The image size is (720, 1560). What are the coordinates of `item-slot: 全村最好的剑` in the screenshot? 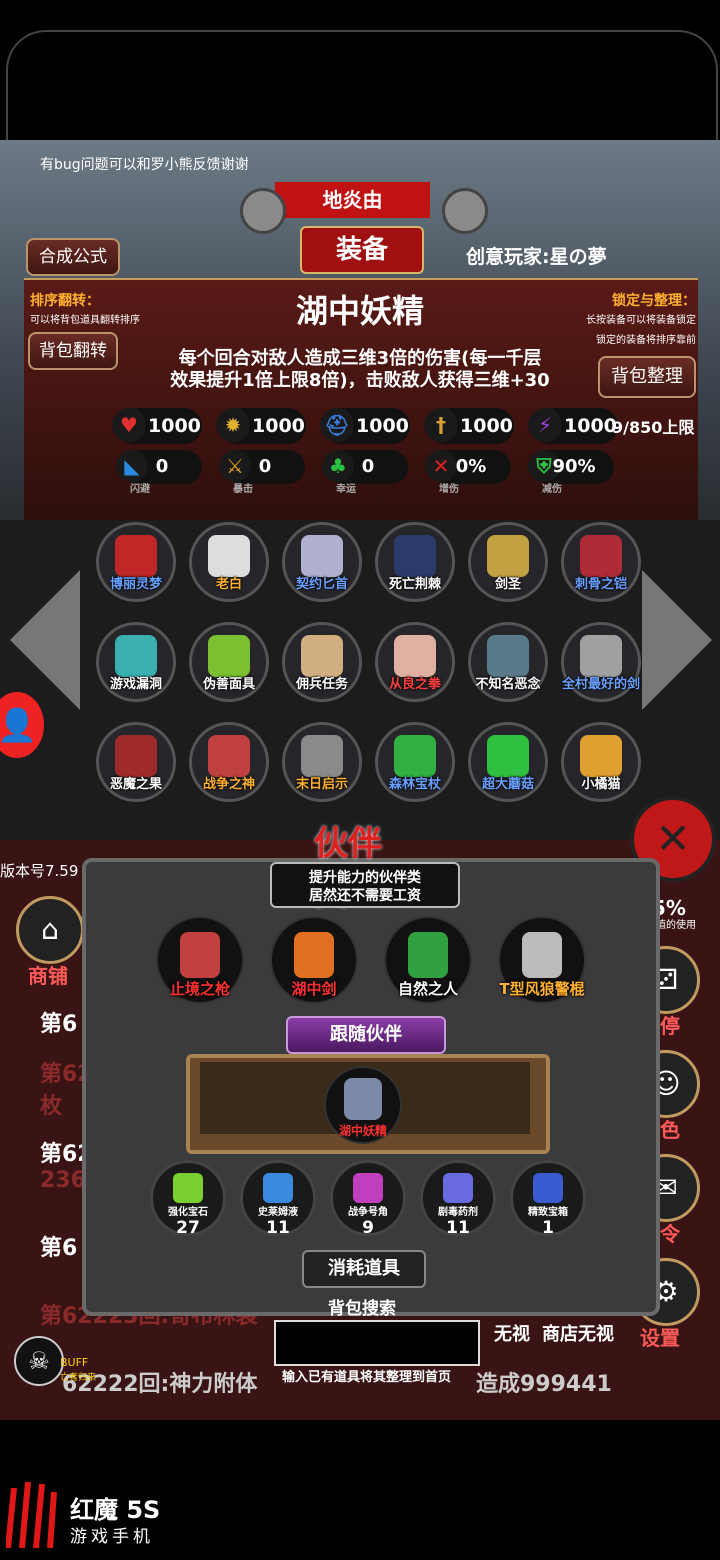 It's located at (601, 662).